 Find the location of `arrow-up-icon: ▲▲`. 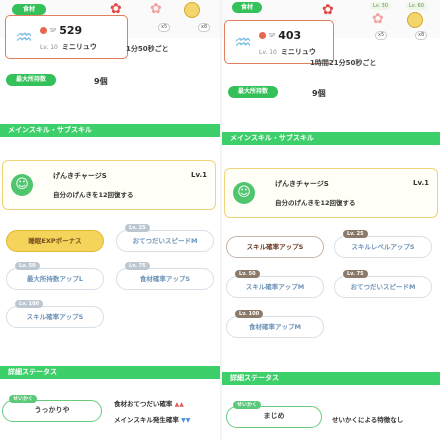

arrow-up-icon: ▲▲ is located at coordinates (179, 404).